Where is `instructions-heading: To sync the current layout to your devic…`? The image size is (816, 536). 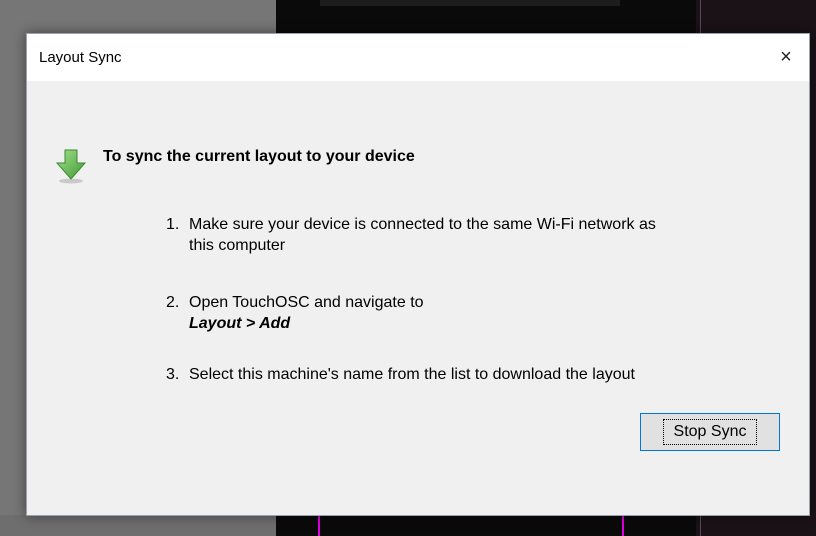
instructions-heading: To sync the current layout to your devic… is located at coordinates (259, 156).